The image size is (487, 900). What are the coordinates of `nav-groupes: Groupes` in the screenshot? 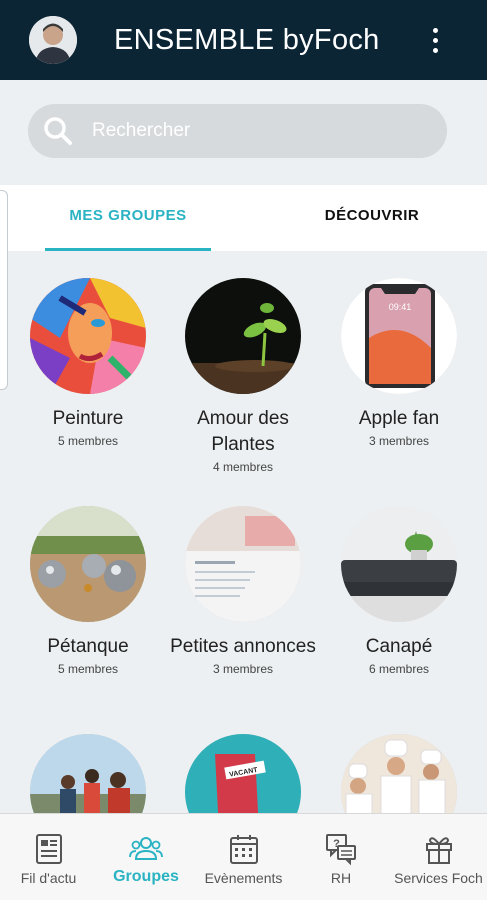 It's located at (146, 857).